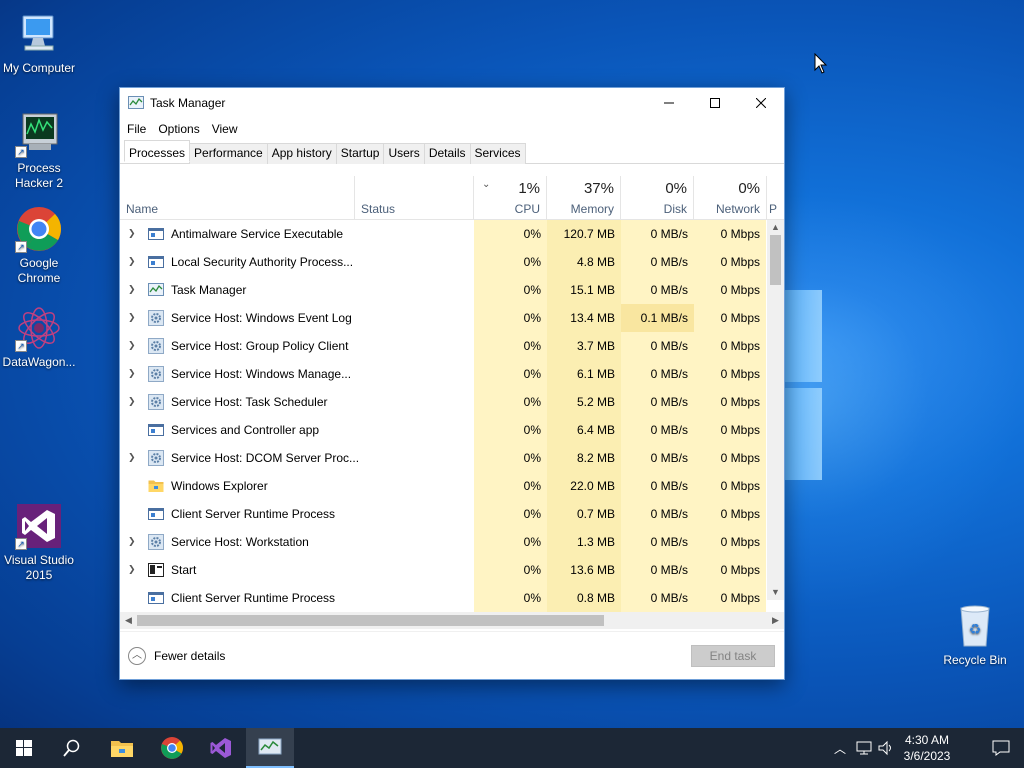  What do you see at coordinates (840, 748) in the screenshot?
I see `show-hidden-icons-chevron-icon: ︿` at bounding box center [840, 748].